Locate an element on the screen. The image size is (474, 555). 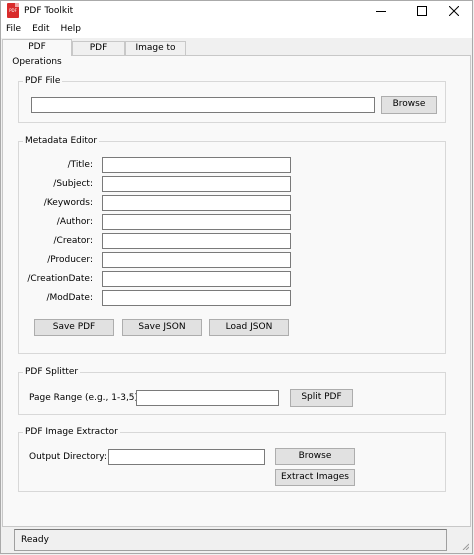
minimize-icon is located at coordinates (381, 11).